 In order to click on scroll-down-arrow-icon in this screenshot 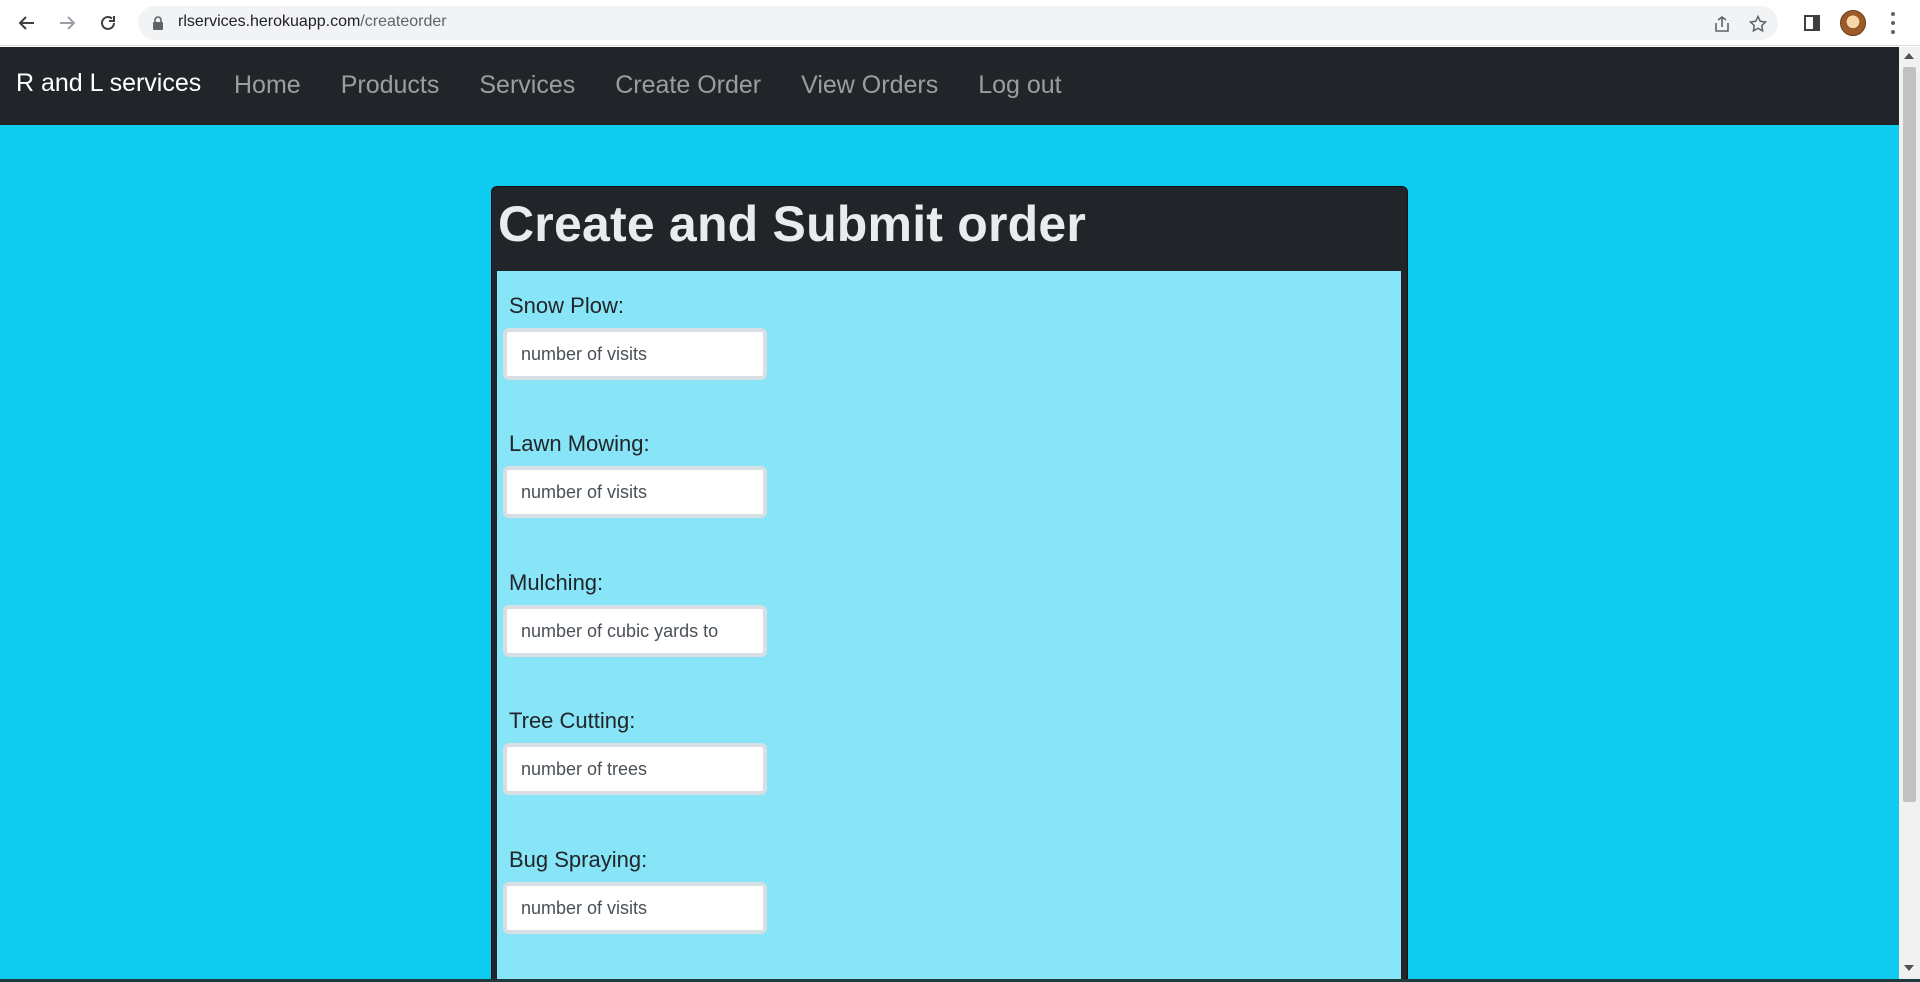, I will do `click(1909, 968)`.